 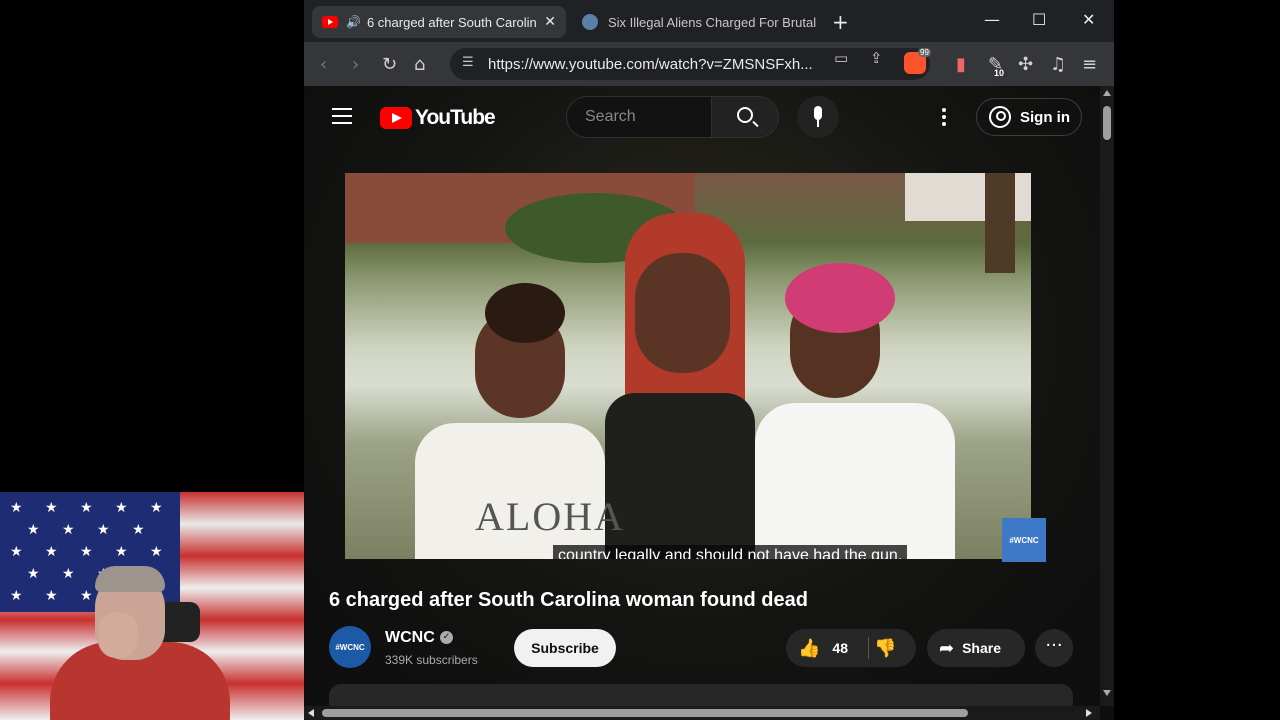 I want to click on hamburger-menu-icon, so click(x=342, y=116).